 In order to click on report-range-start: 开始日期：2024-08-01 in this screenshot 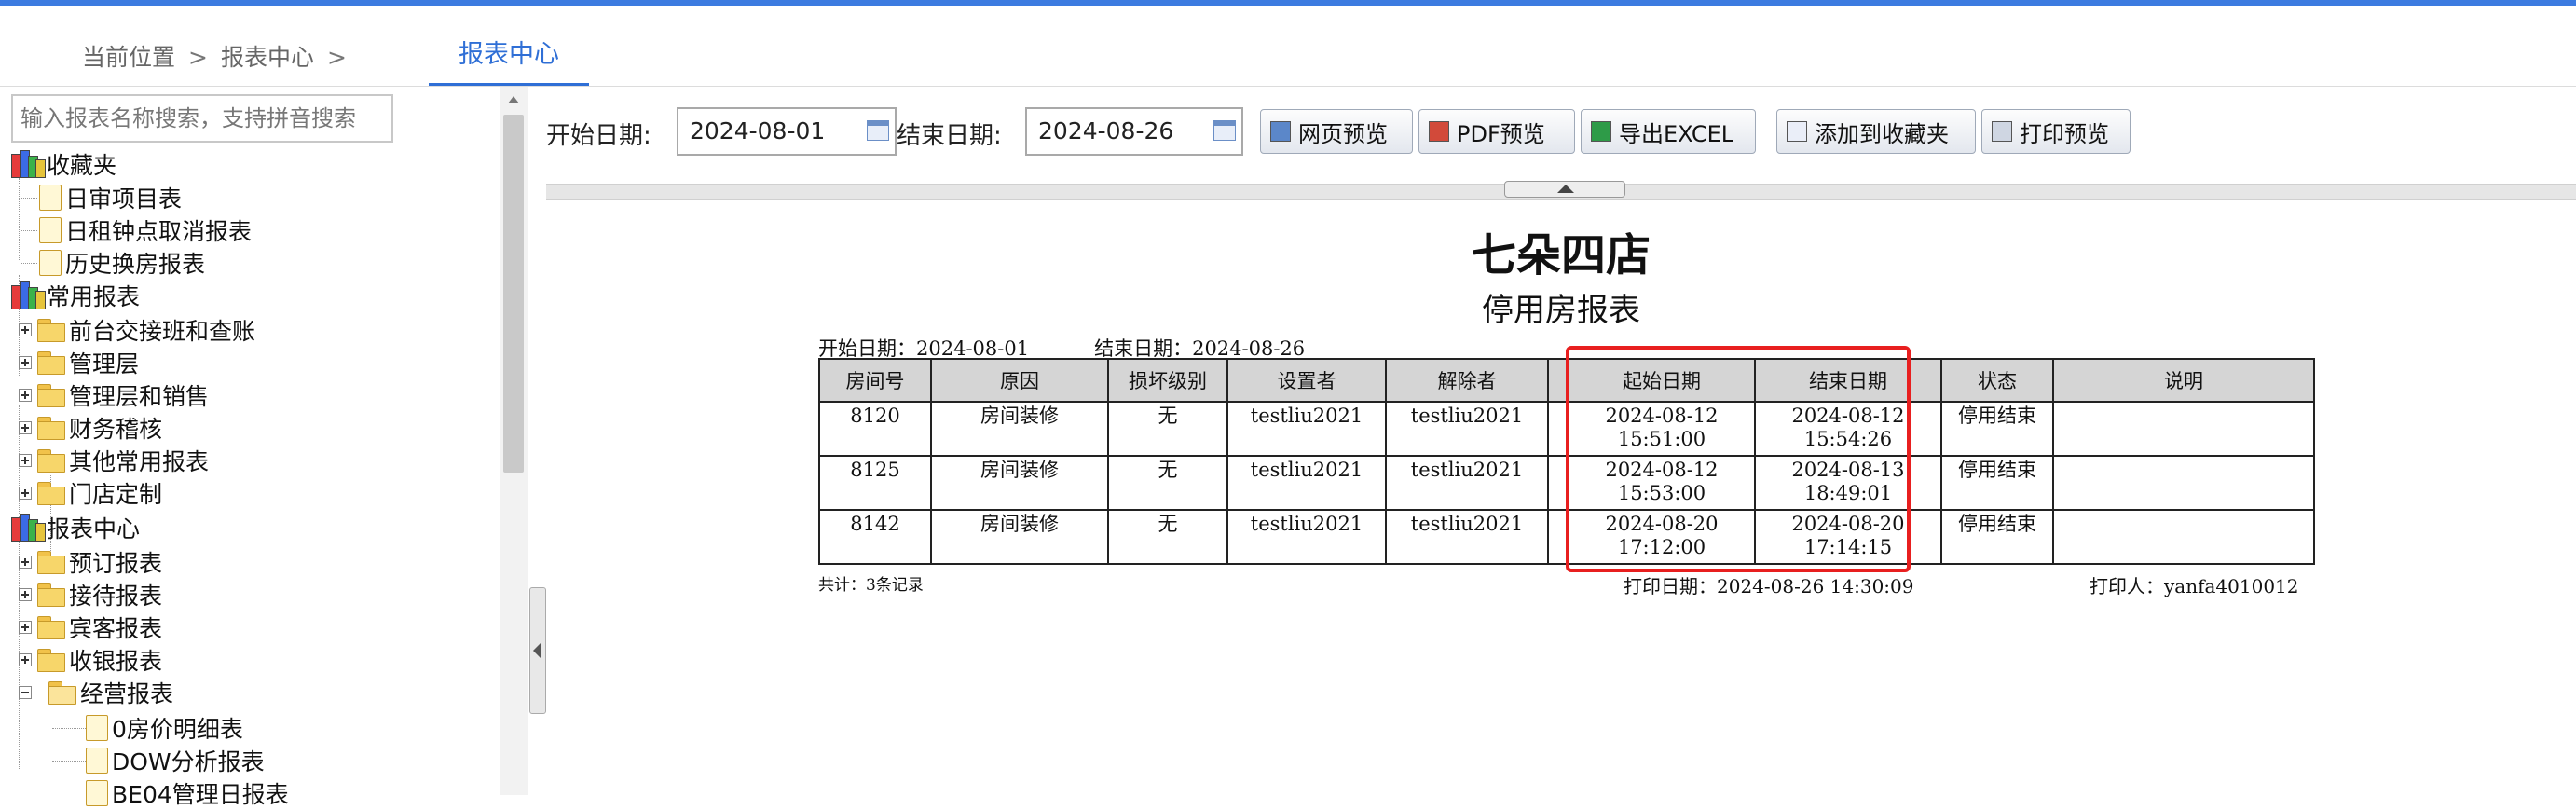, I will do `click(924, 348)`.